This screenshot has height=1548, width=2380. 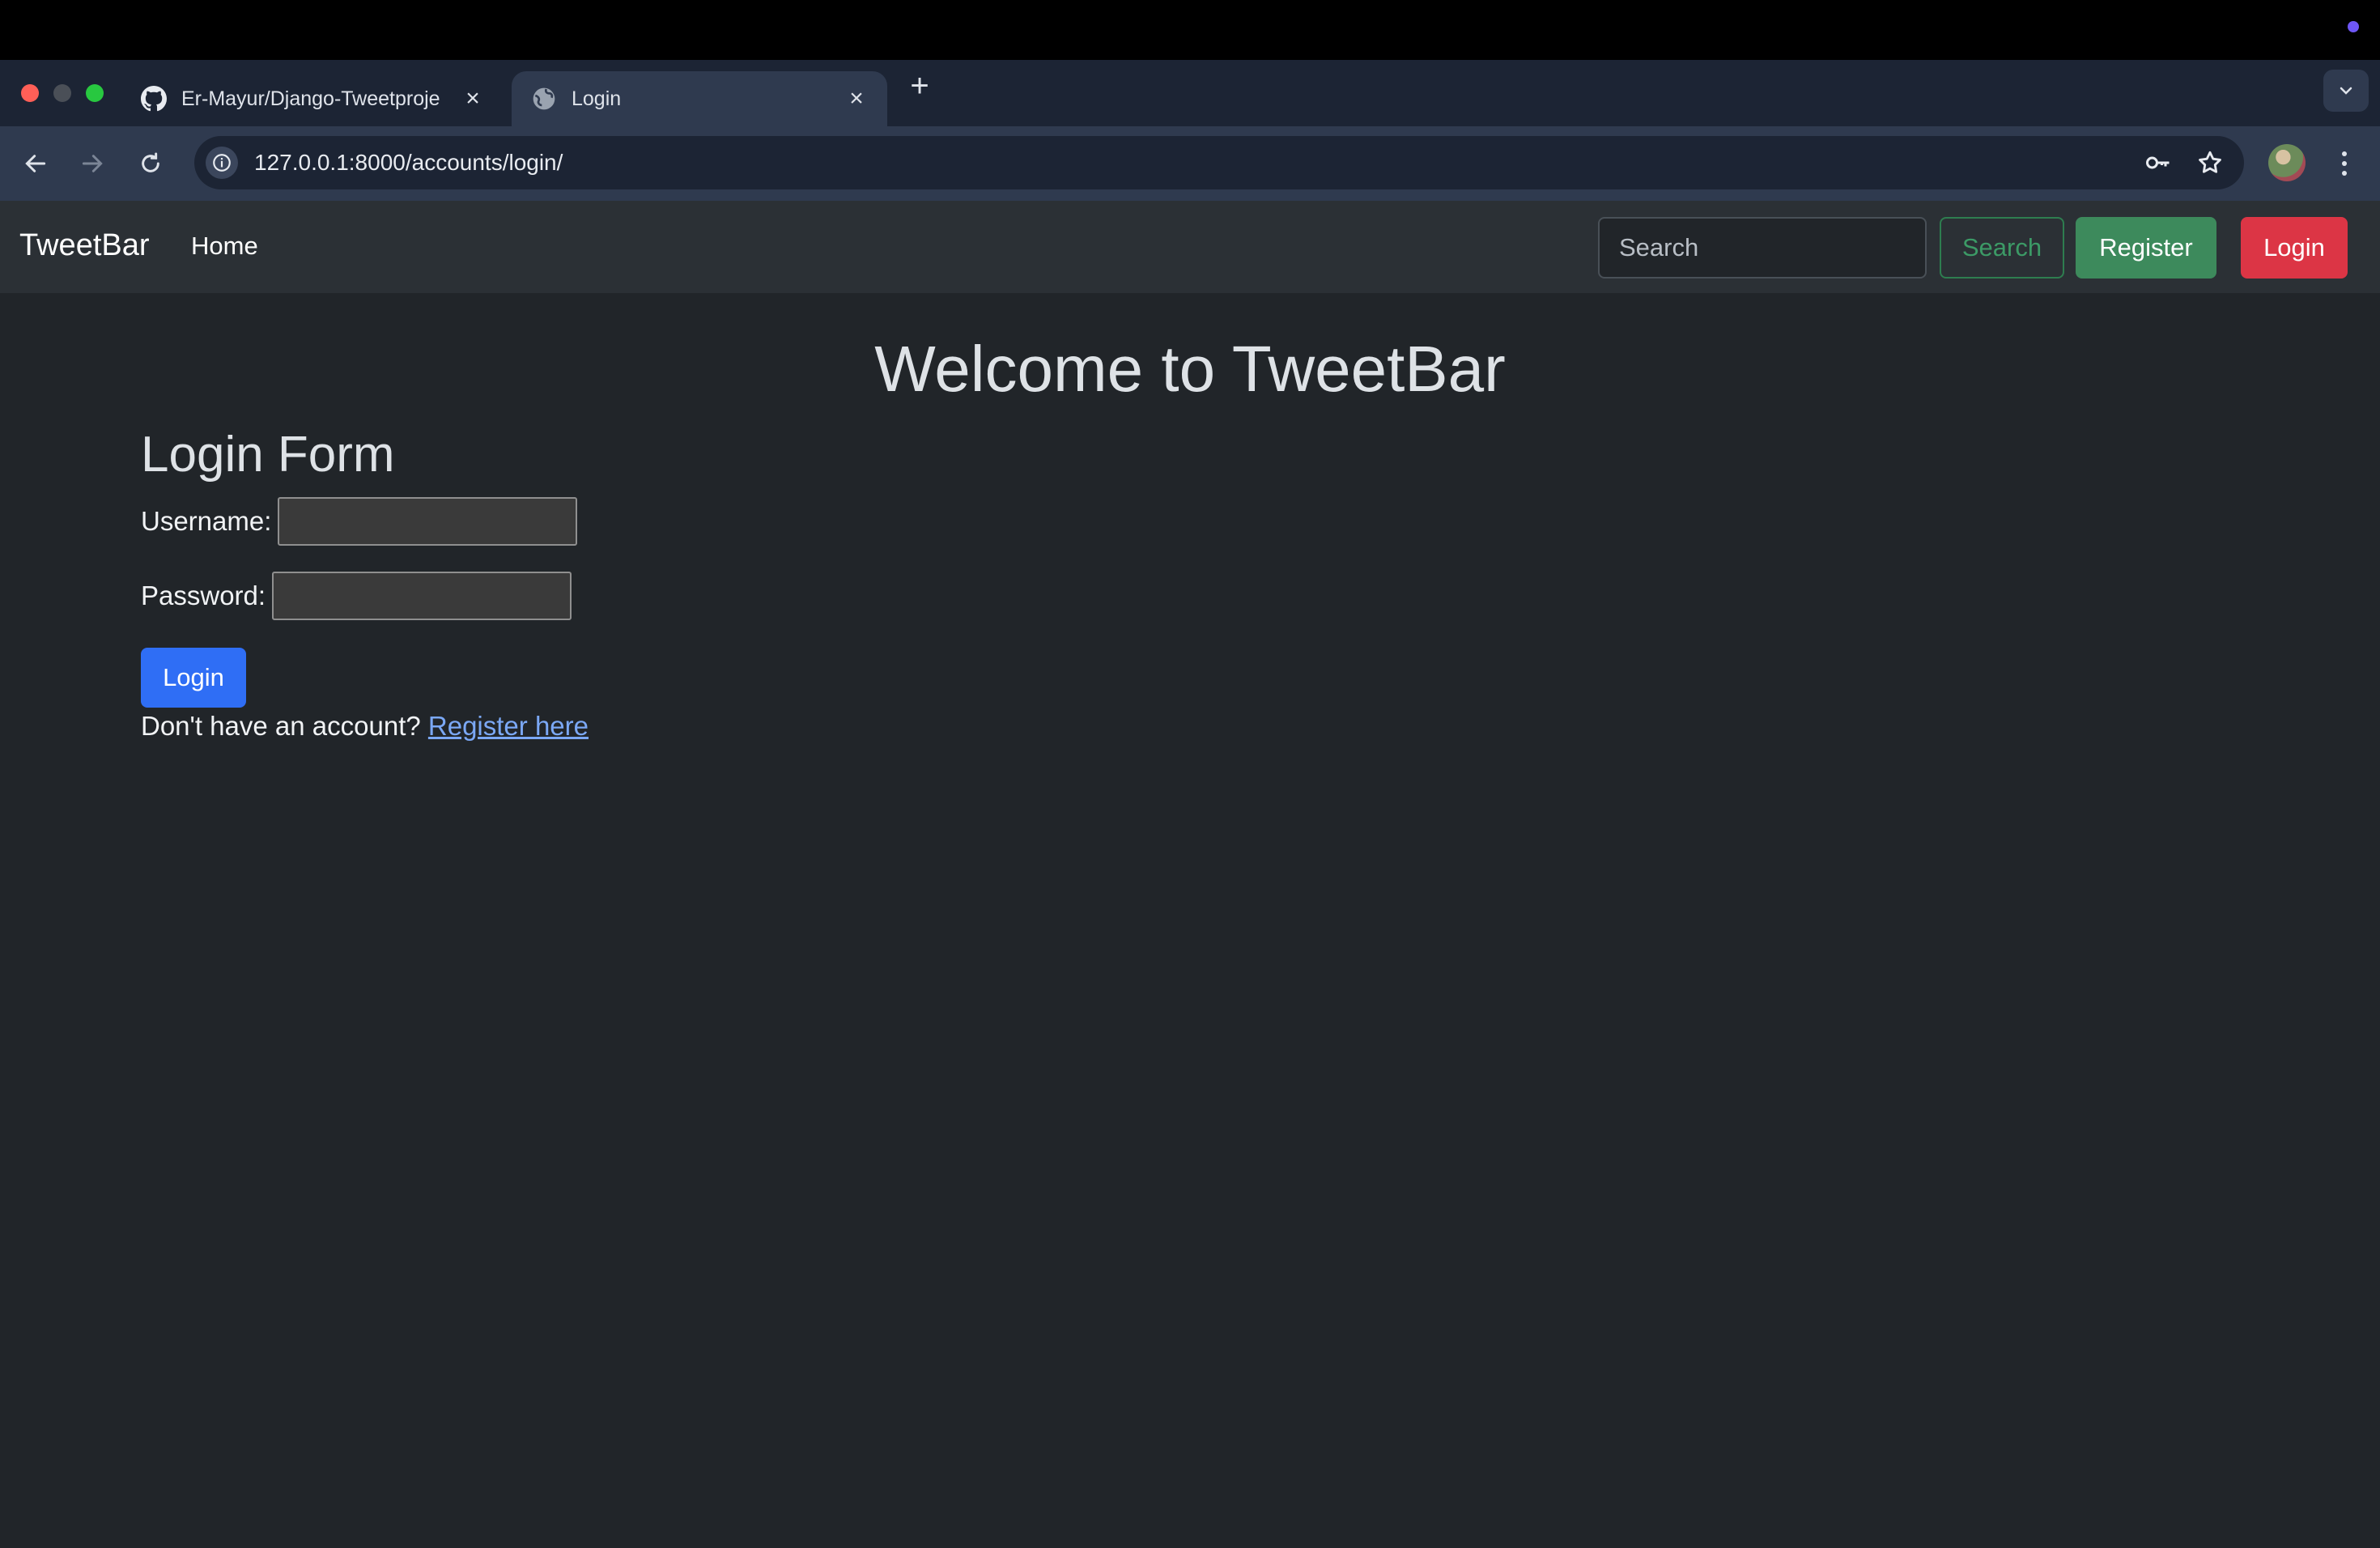 I want to click on browser-tab-strip: Er-Mayur/Django-Tweetproje × Login × +, so click(x=1190, y=93).